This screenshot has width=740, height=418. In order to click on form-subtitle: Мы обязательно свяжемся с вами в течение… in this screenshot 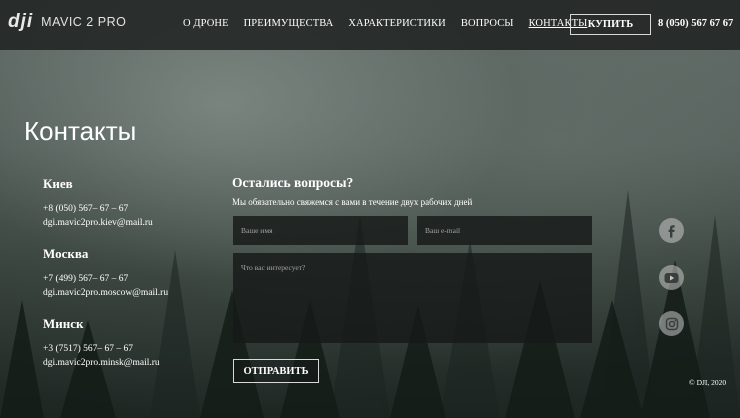, I will do `click(352, 202)`.